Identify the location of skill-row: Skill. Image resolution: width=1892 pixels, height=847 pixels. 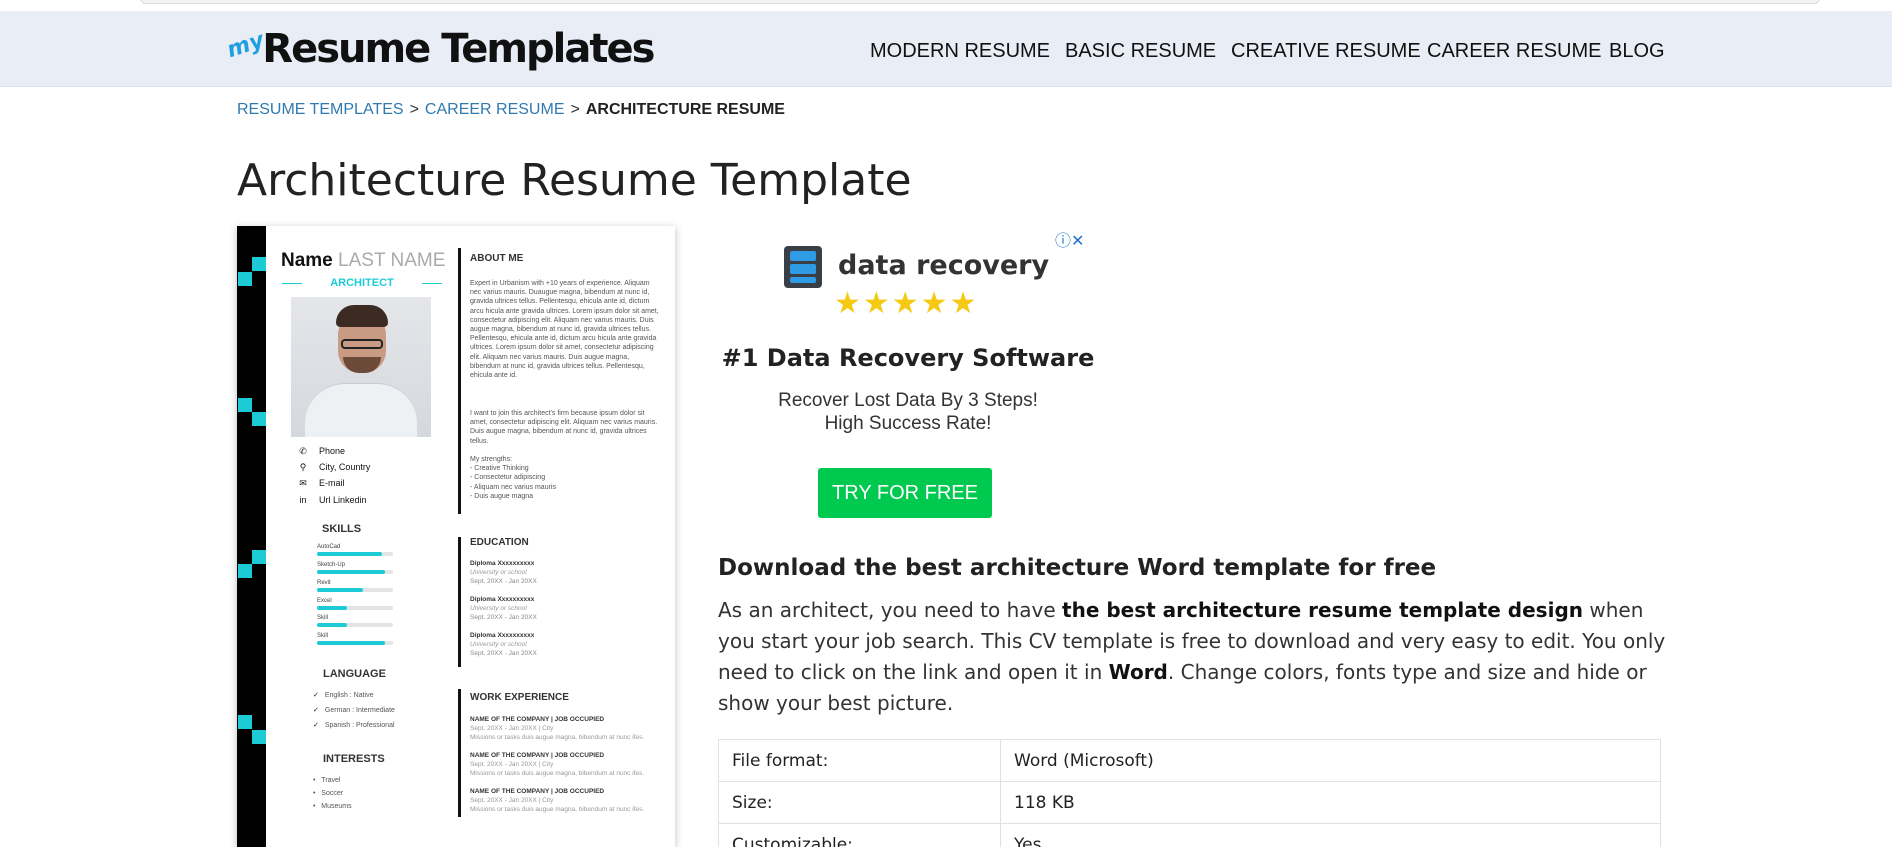
(355, 639).